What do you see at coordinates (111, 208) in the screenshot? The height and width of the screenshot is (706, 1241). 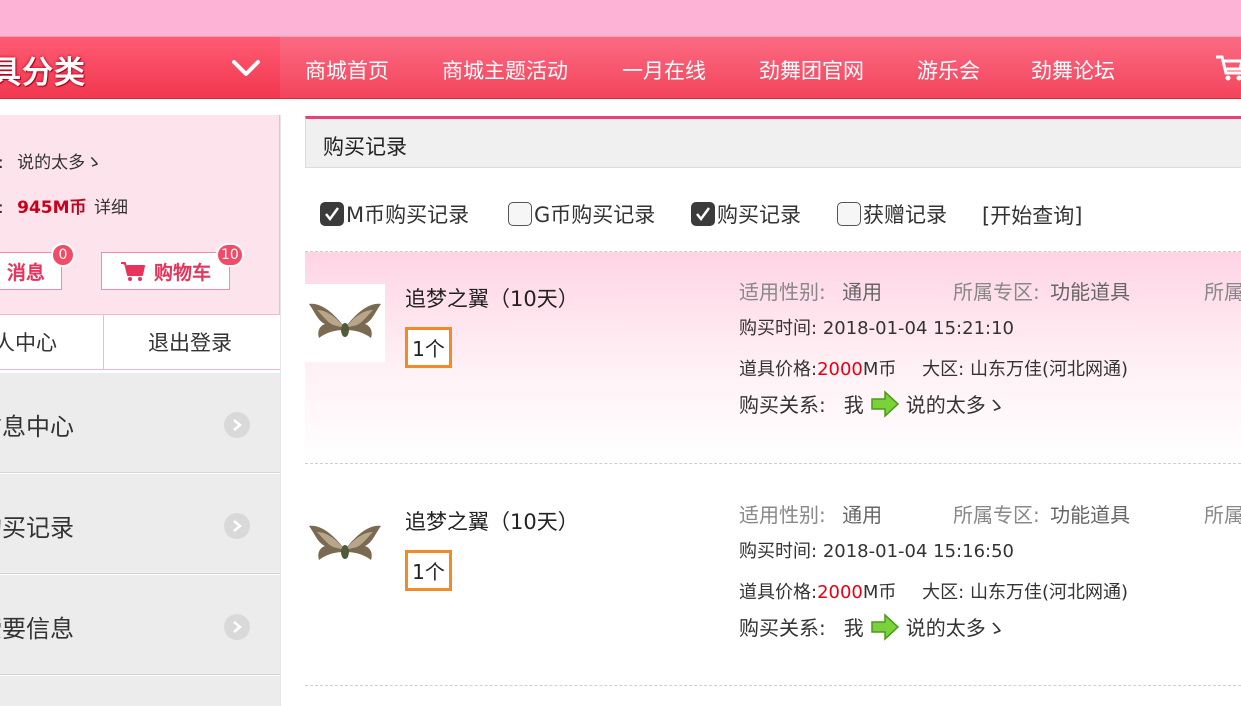 I see `balance-detail-link: 详细` at bounding box center [111, 208].